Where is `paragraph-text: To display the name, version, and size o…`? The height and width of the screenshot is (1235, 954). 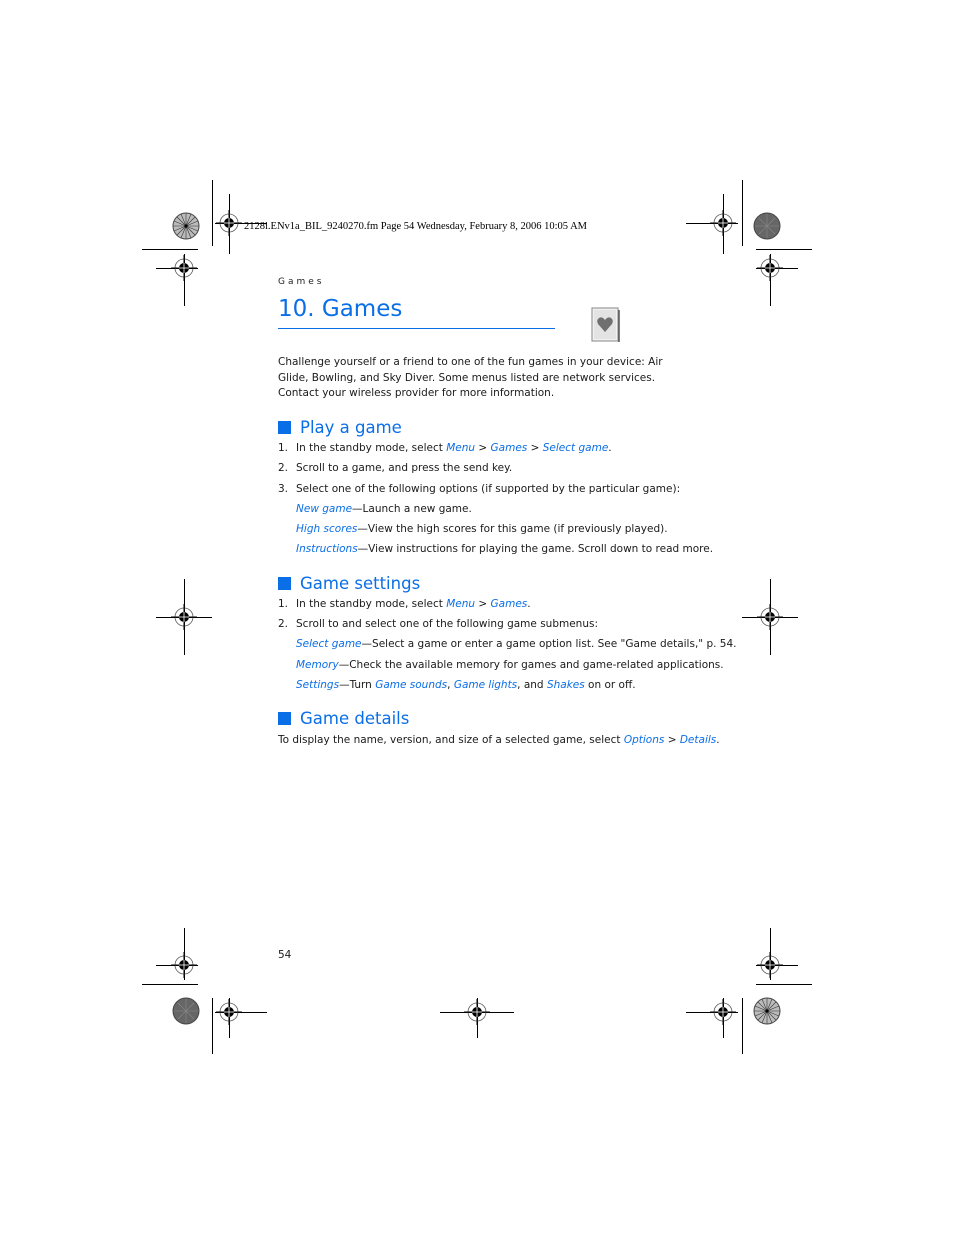
paragraph-text: To display the name, version, and size o… is located at coordinates (451, 740).